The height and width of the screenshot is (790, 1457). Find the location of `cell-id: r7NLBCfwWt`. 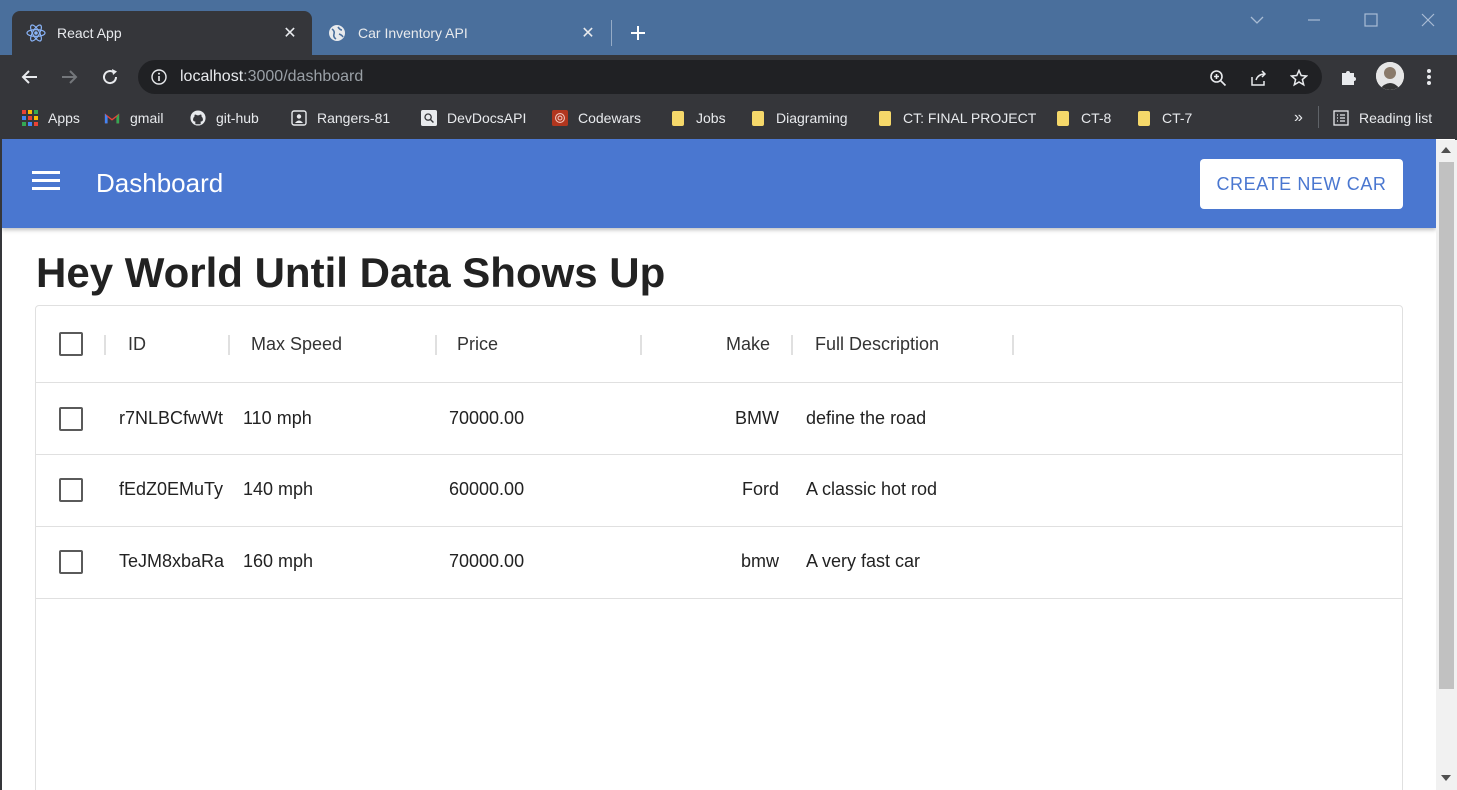

cell-id: r7NLBCfwWt is located at coordinates (171, 418).